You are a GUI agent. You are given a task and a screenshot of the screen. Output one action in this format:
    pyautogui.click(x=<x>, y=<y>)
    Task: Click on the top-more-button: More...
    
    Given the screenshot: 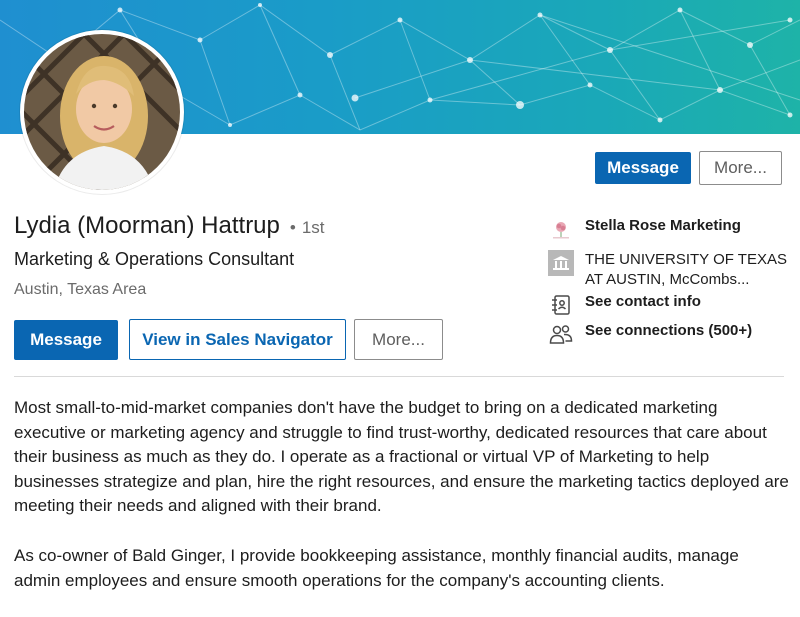 What is the action you would take?
    pyautogui.click(x=740, y=168)
    